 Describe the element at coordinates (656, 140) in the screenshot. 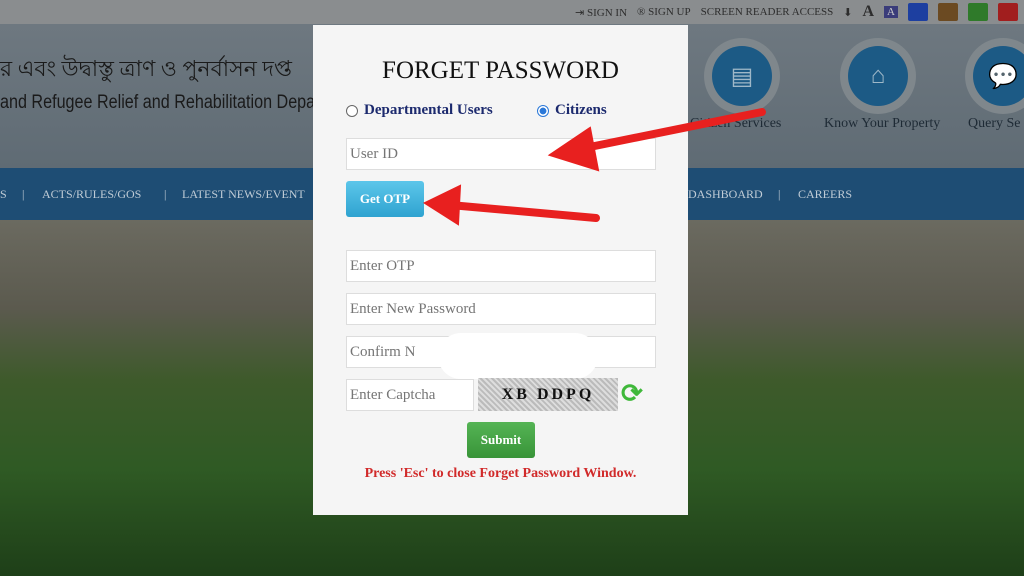

I see `arrow-to-user-id` at that location.